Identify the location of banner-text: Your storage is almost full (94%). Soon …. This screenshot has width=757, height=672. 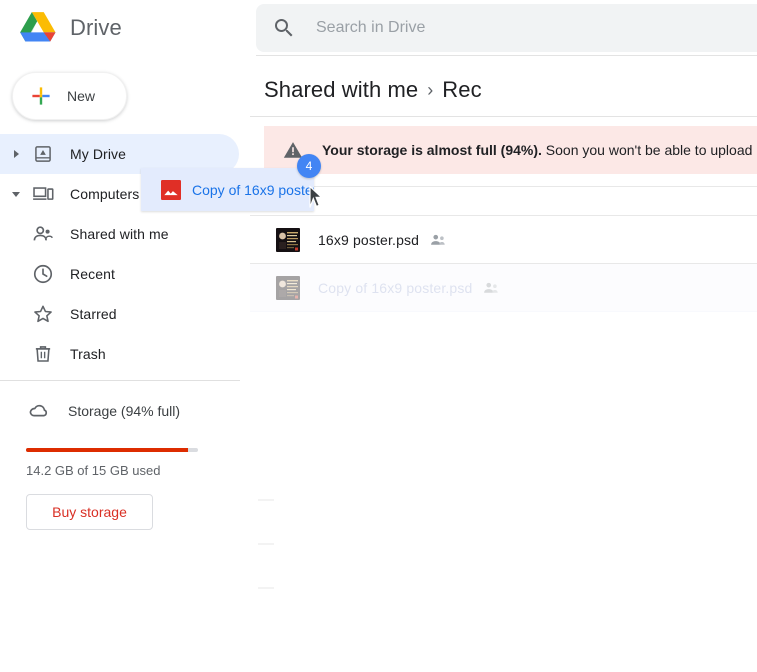
(539, 150).